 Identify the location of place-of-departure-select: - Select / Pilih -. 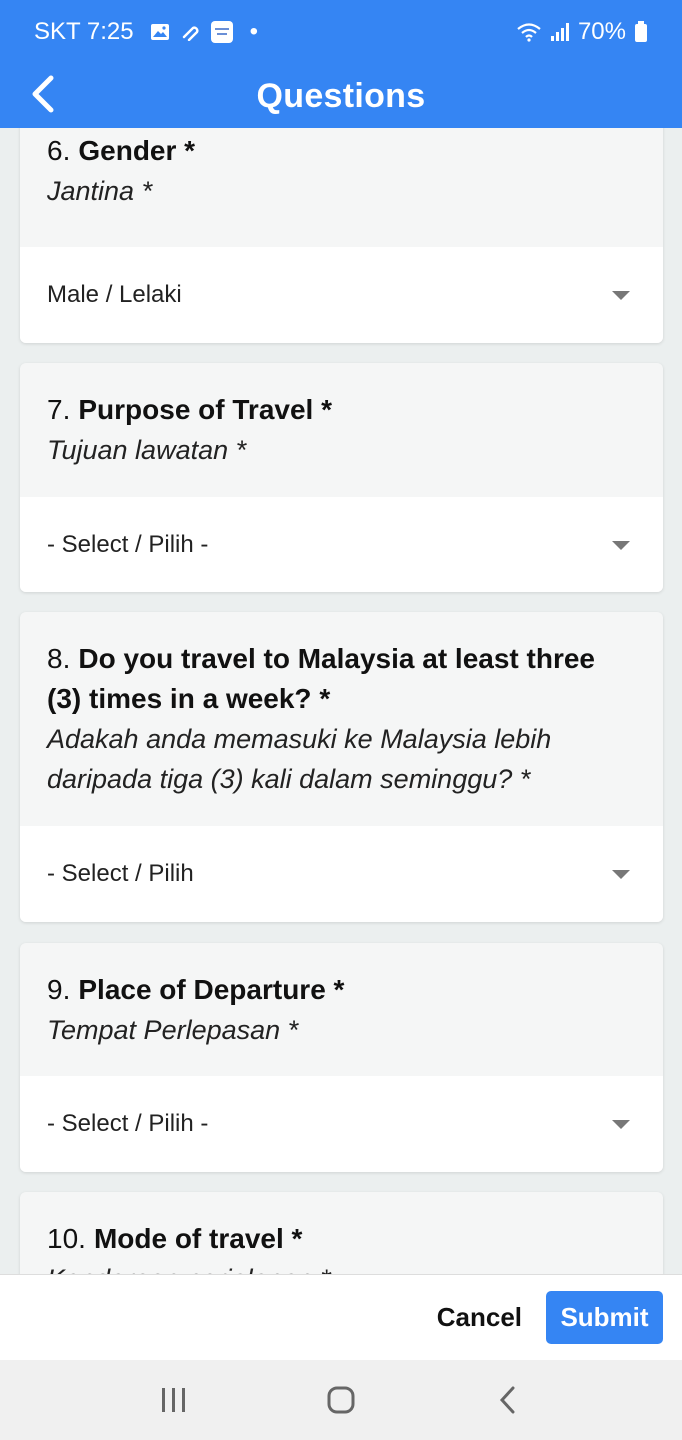
(341, 1124).